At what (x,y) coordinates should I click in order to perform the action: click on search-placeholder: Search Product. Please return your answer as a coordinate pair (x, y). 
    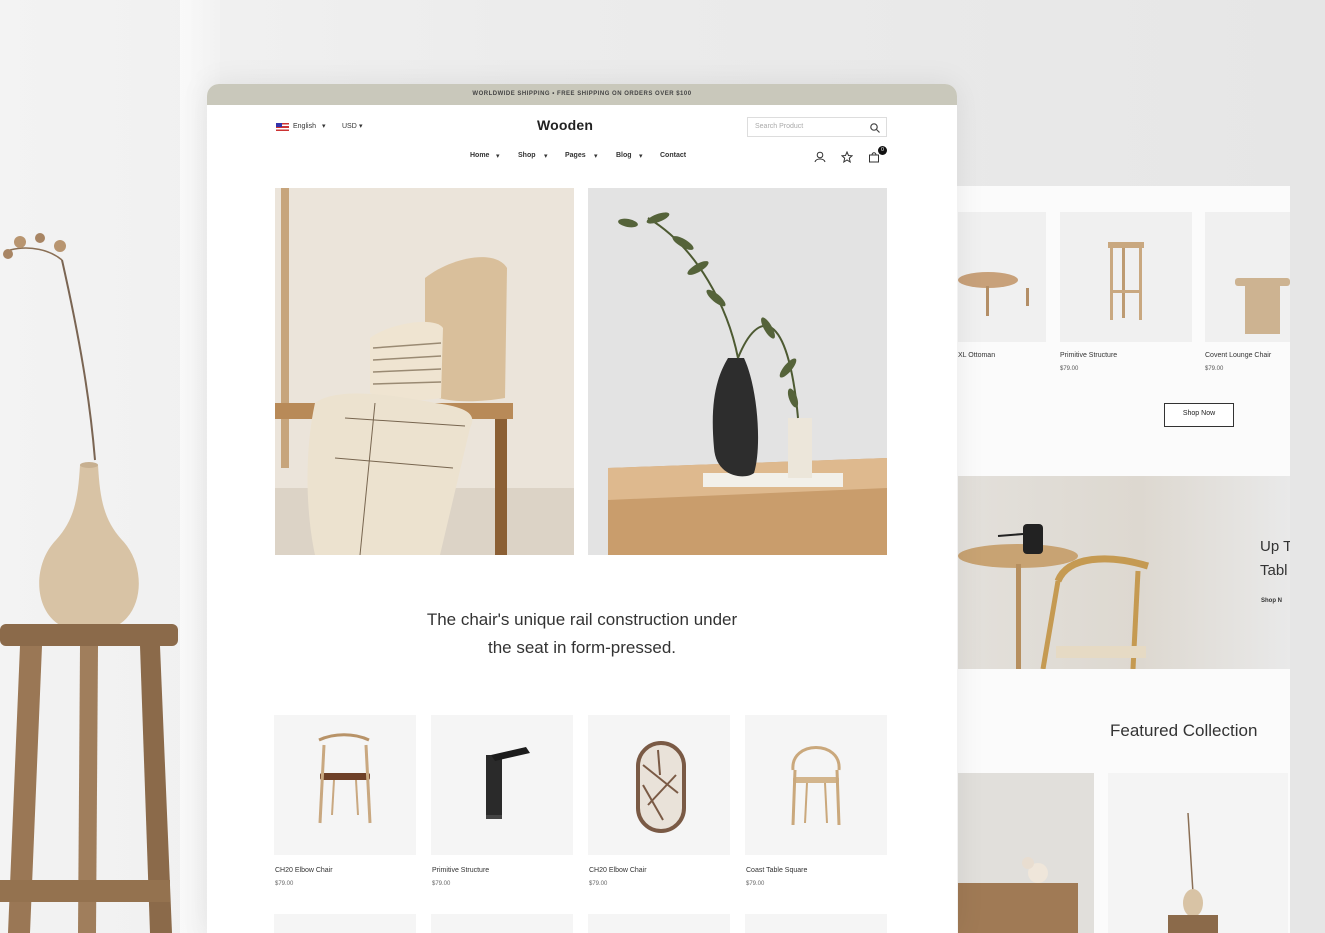
    Looking at the image, I should click on (779, 126).